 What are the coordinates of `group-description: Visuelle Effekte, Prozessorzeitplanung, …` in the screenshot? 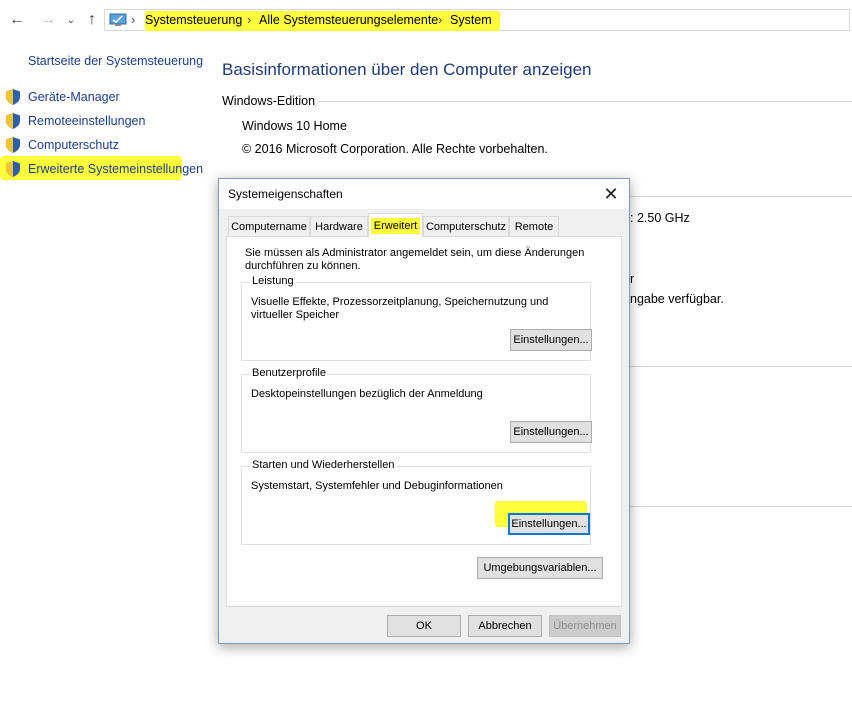 It's located at (400, 308).